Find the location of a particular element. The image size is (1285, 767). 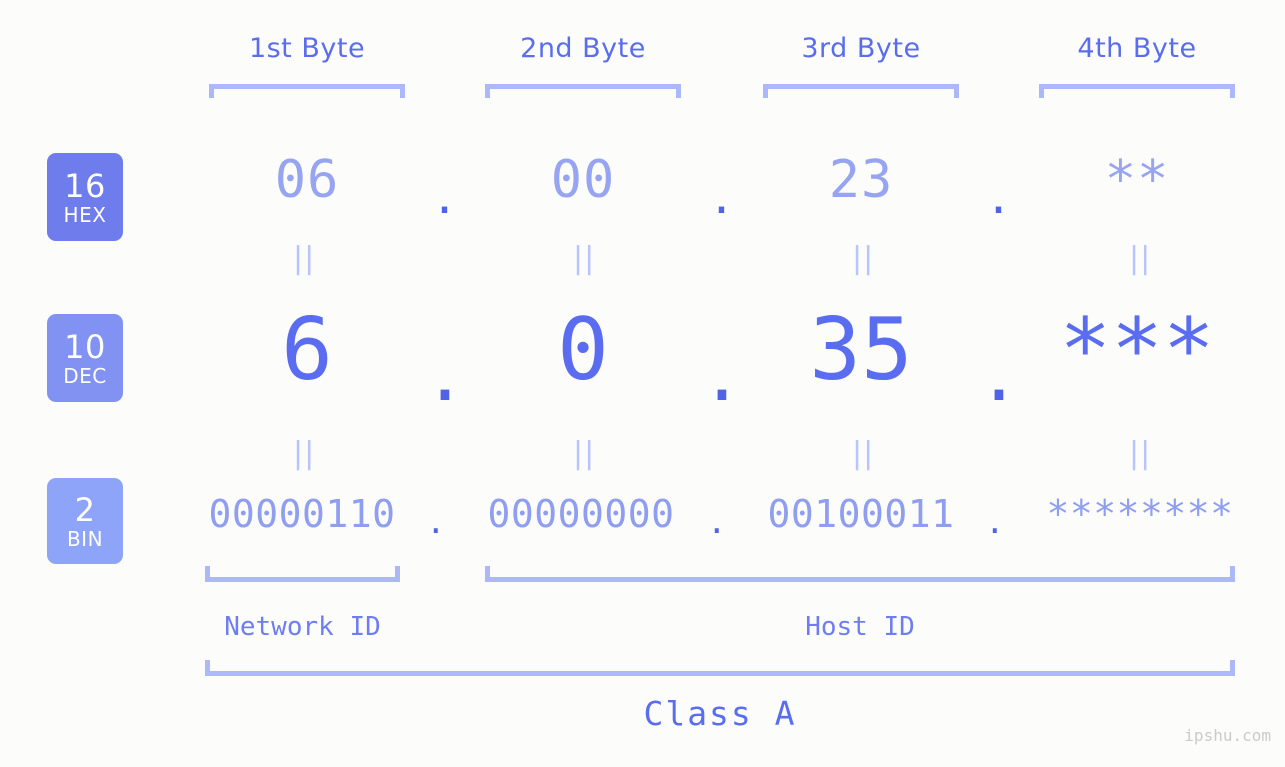

network-id-label: Network ID is located at coordinates (302, 627).